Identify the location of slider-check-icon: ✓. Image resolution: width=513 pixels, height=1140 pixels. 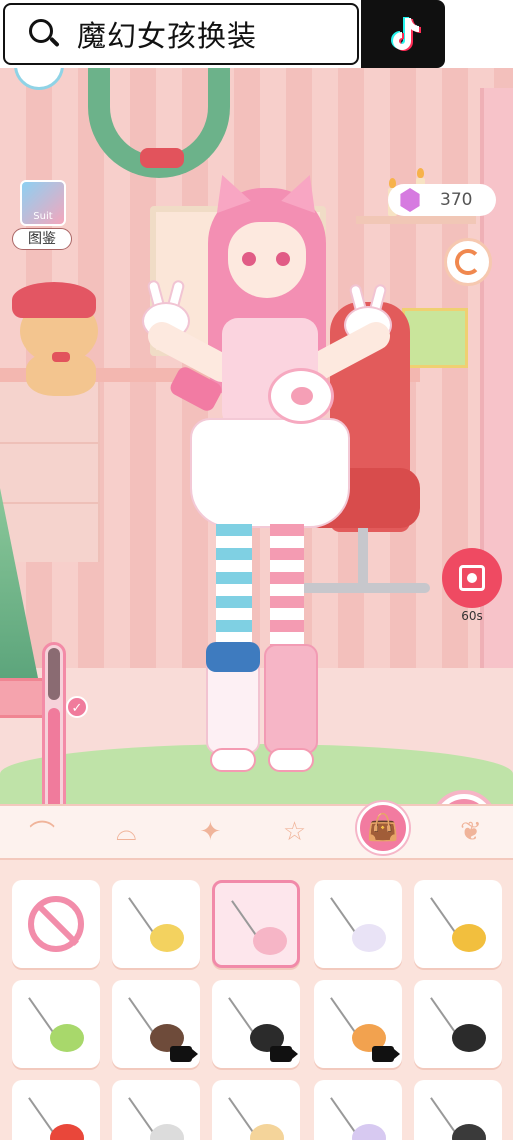
(77, 707).